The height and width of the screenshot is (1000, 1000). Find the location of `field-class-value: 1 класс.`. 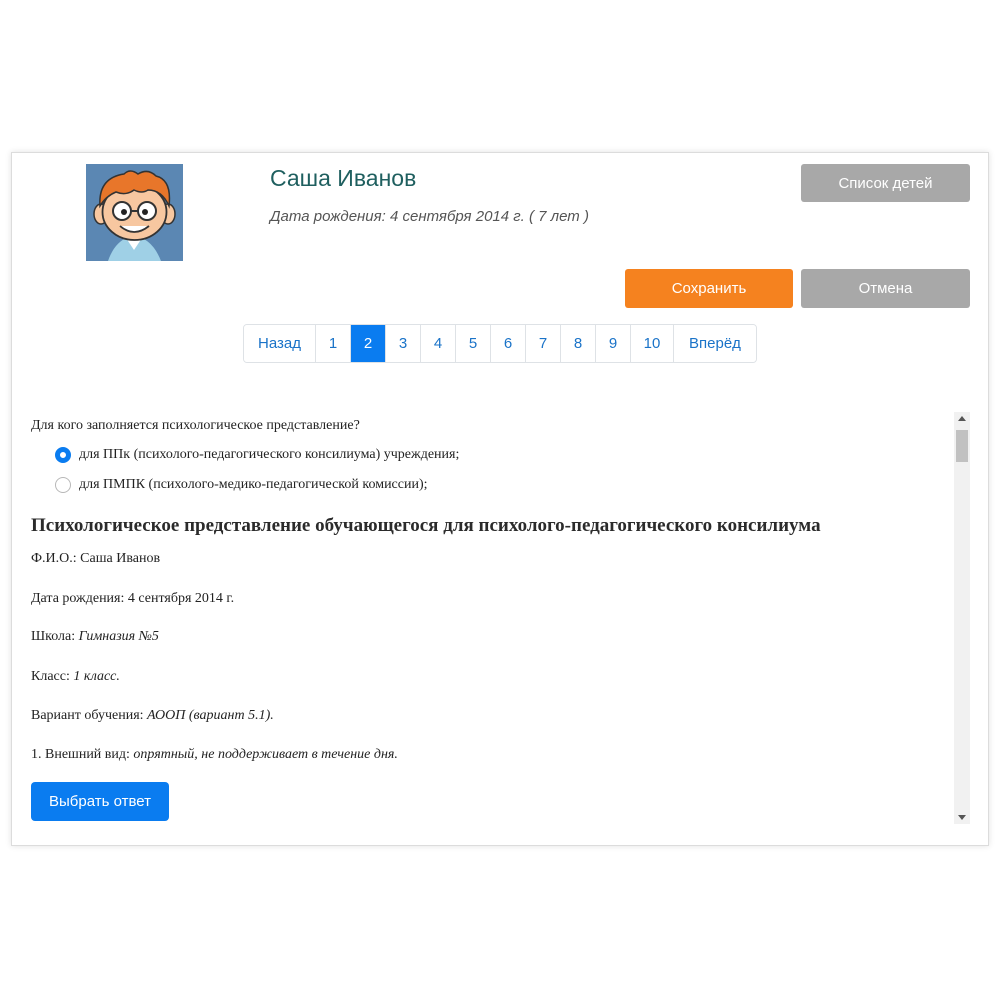

field-class-value: 1 класс. is located at coordinates (96, 676).